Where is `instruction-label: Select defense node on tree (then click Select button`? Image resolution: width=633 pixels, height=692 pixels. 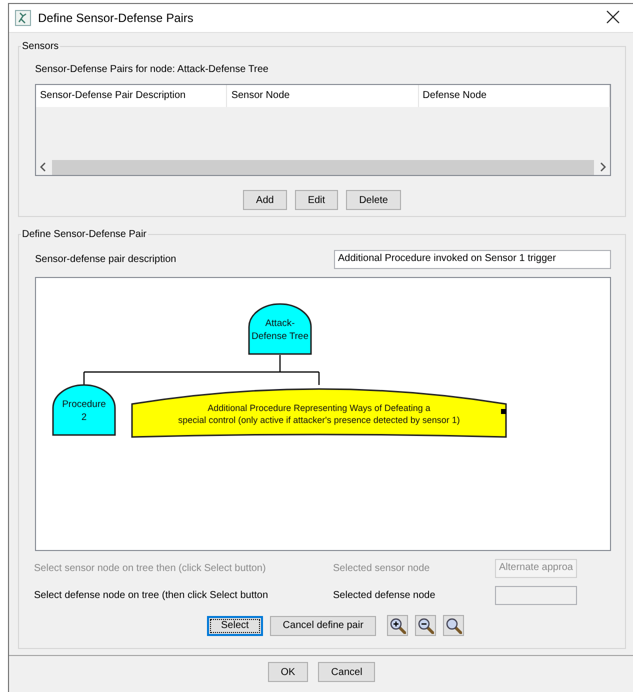
instruction-label: Select defense node on tree (then click Select button is located at coordinates (152, 595).